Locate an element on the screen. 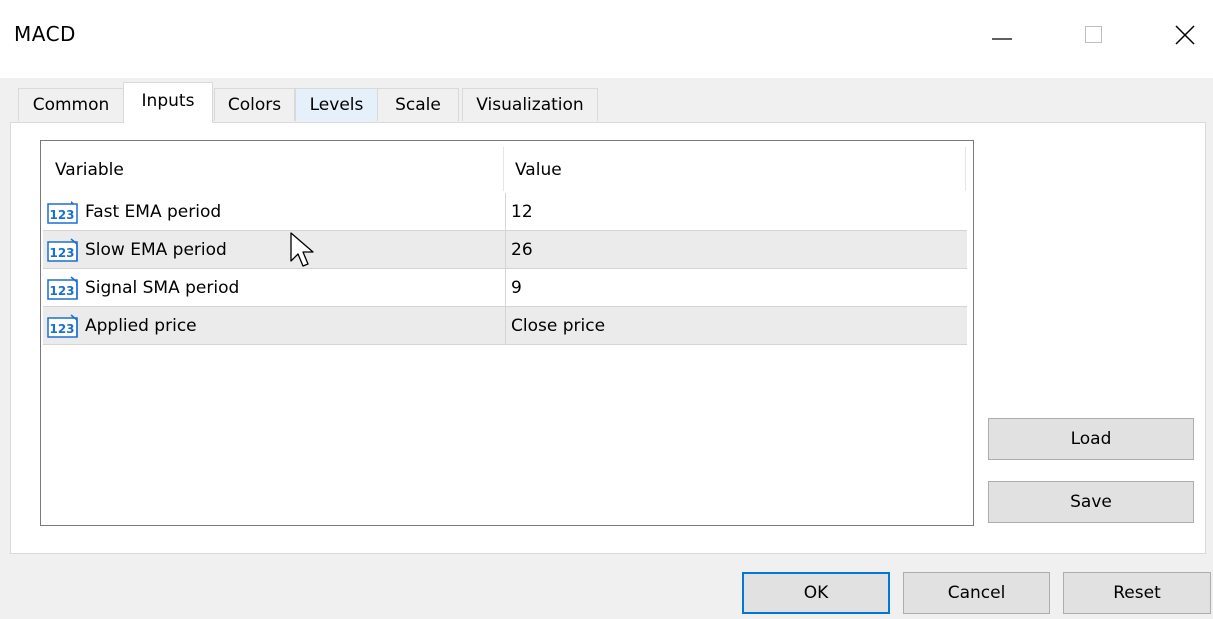 This screenshot has width=1213, height=619. ok-button: OK is located at coordinates (816, 593).